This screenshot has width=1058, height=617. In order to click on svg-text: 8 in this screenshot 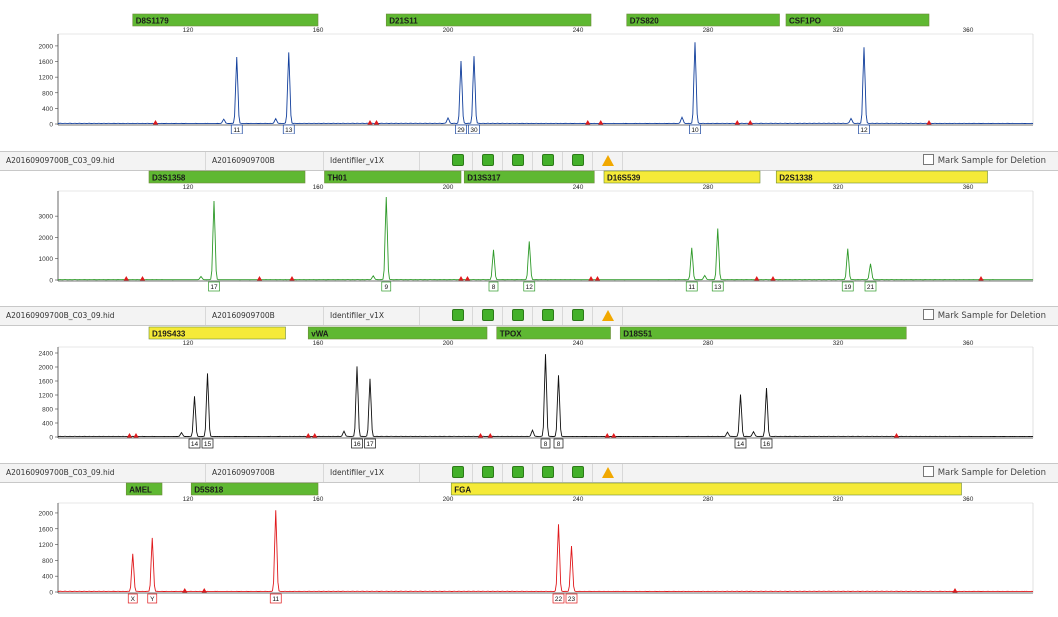, I will do `click(559, 444)`.